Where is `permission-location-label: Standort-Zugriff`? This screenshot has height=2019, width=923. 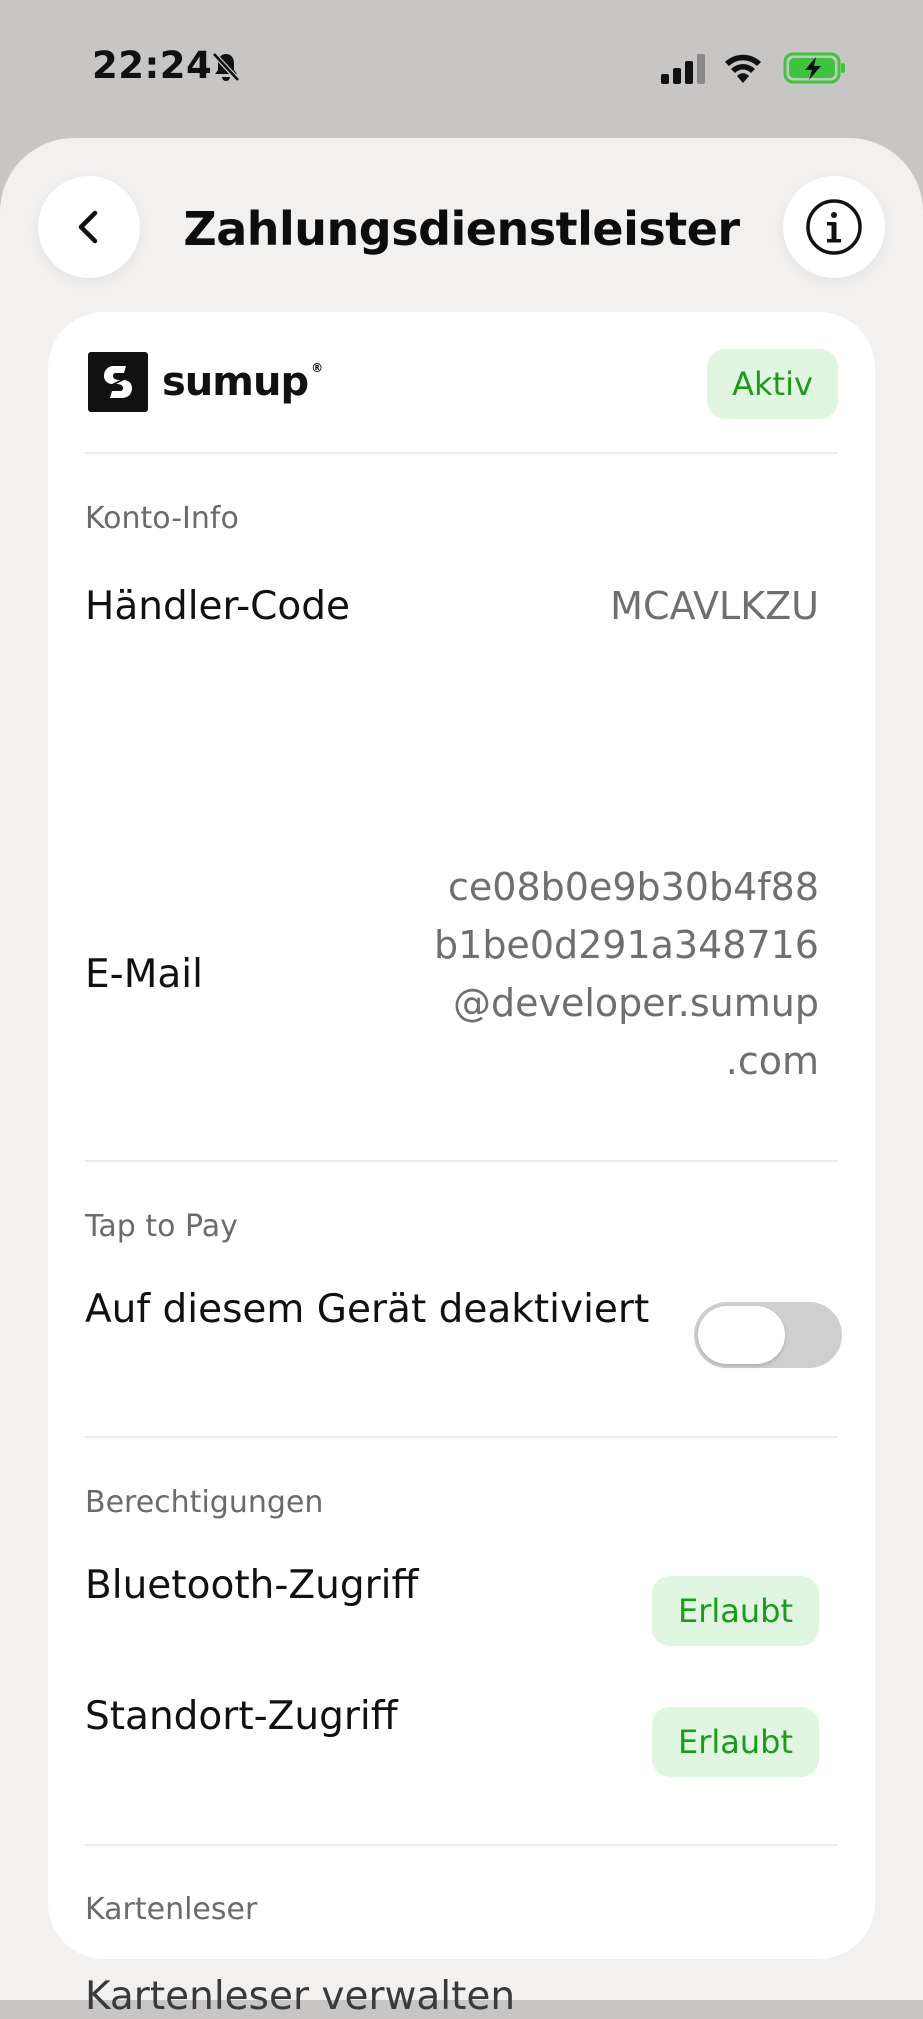 permission-location-label: Standort-Zugriff is located at coordinates (241, 1716).